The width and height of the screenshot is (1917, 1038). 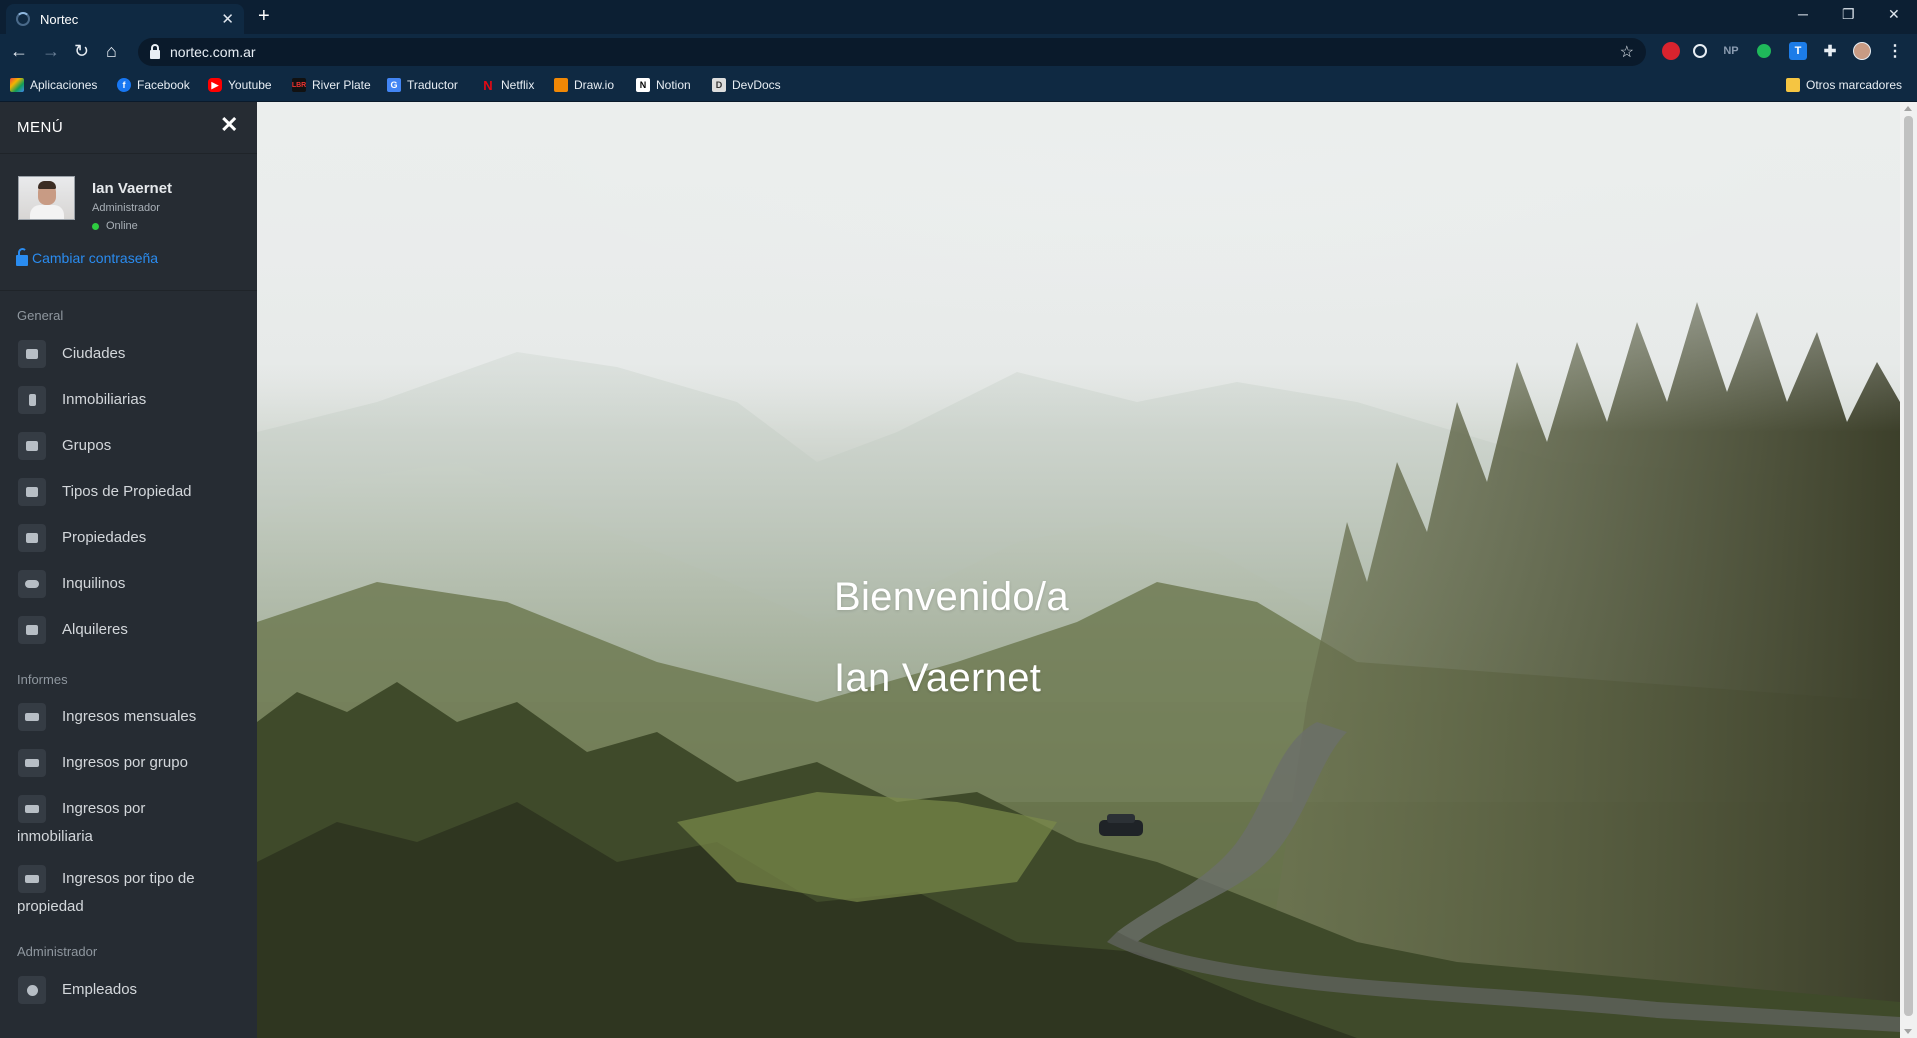 I want to click on bookmark-label: Traductor, so click(x=432, y=85).